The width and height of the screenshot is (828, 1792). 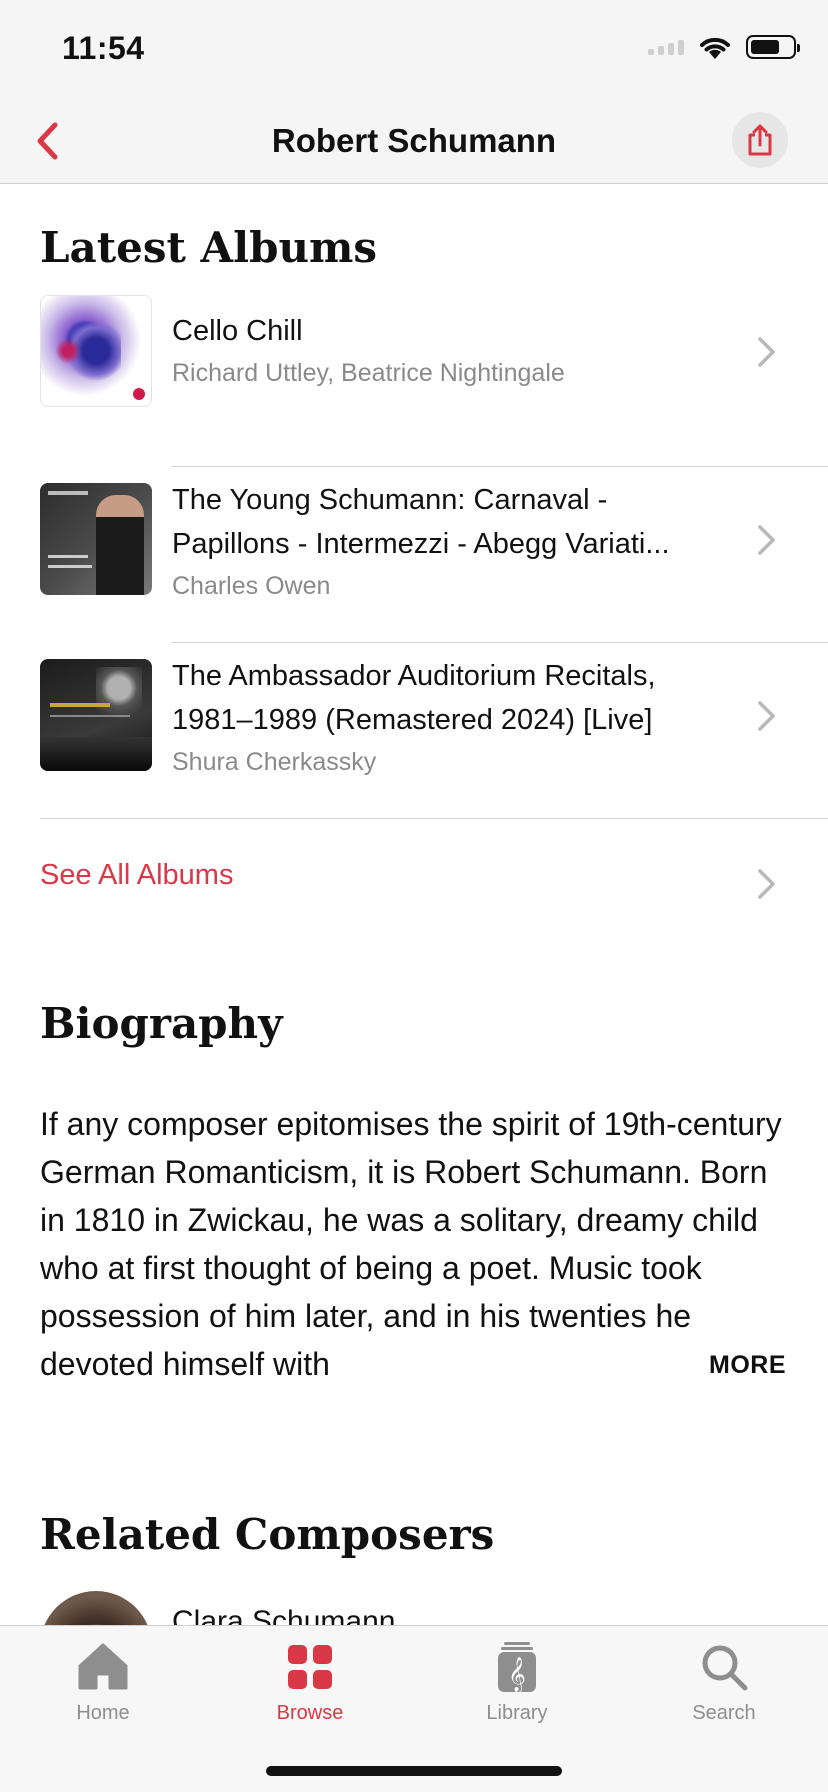 I want to click on page-title: Robert Schumann, so click(x=414, y=140).